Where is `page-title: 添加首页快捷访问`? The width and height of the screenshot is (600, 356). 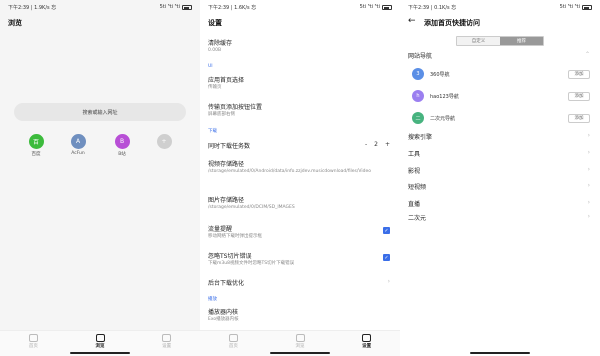 page-title: 添加首页快捷访问 is located at coordinates (452, 23).